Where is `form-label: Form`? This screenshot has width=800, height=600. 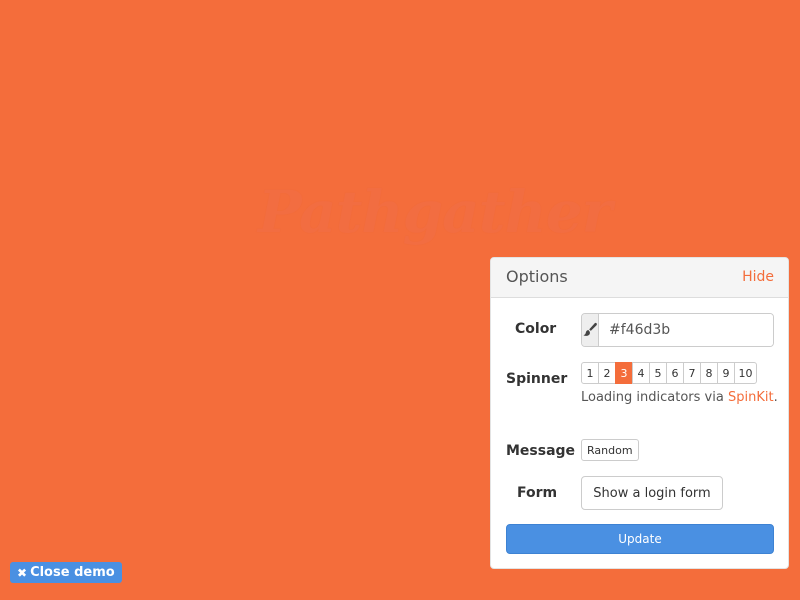
form-label: Form is located at coordinates (537, 493).